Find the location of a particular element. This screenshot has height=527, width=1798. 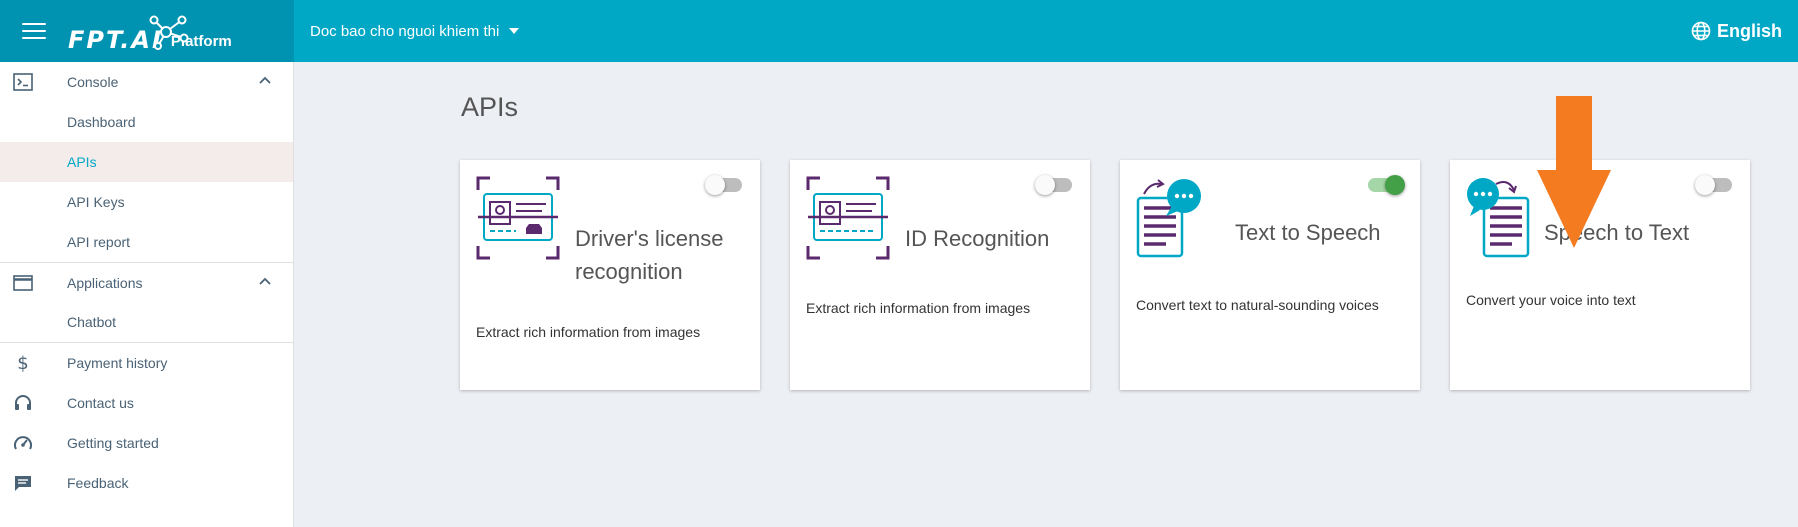

sidebar-item-label: Dashboard is located at coordinates (101, 122).